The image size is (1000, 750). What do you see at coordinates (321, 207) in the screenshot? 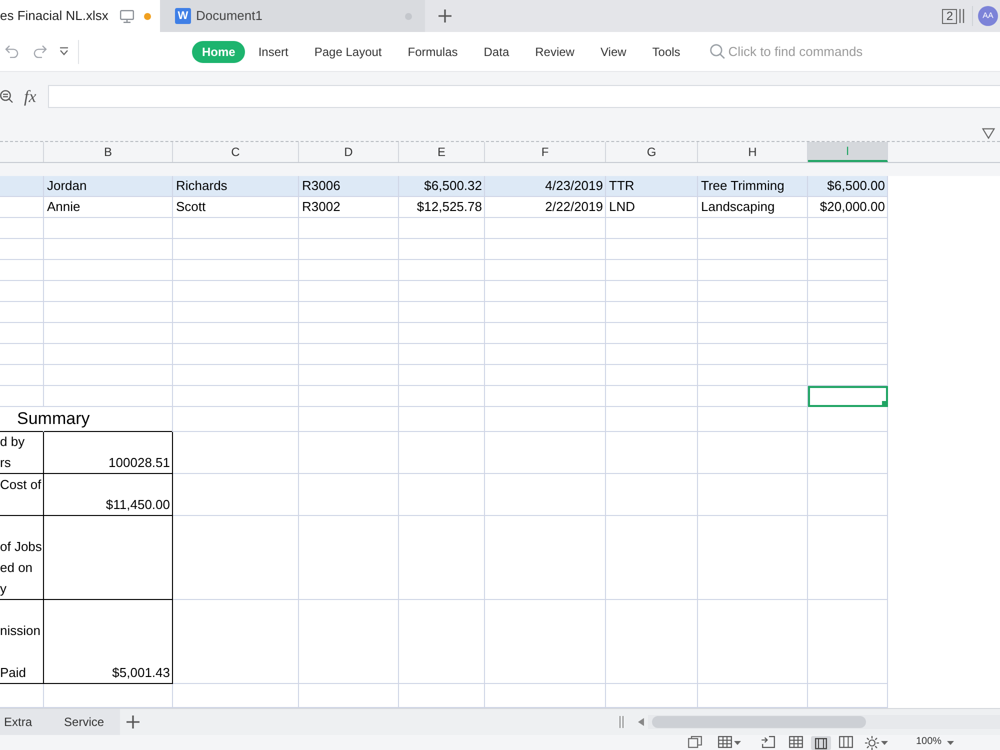
I see `table-cell-text: R3002` at bounding box center [321, 207].